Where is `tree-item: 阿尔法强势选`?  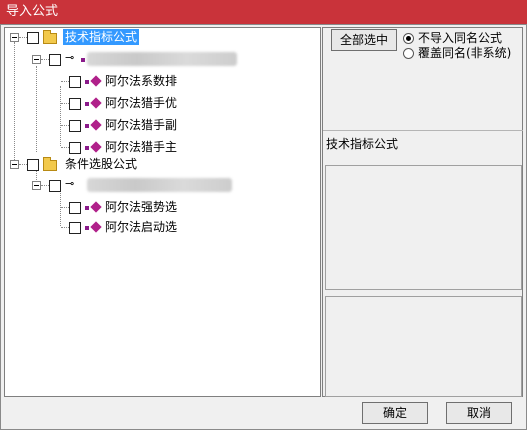 tree-item: 阿尔法强势选 is located at coordinates (141, 207).